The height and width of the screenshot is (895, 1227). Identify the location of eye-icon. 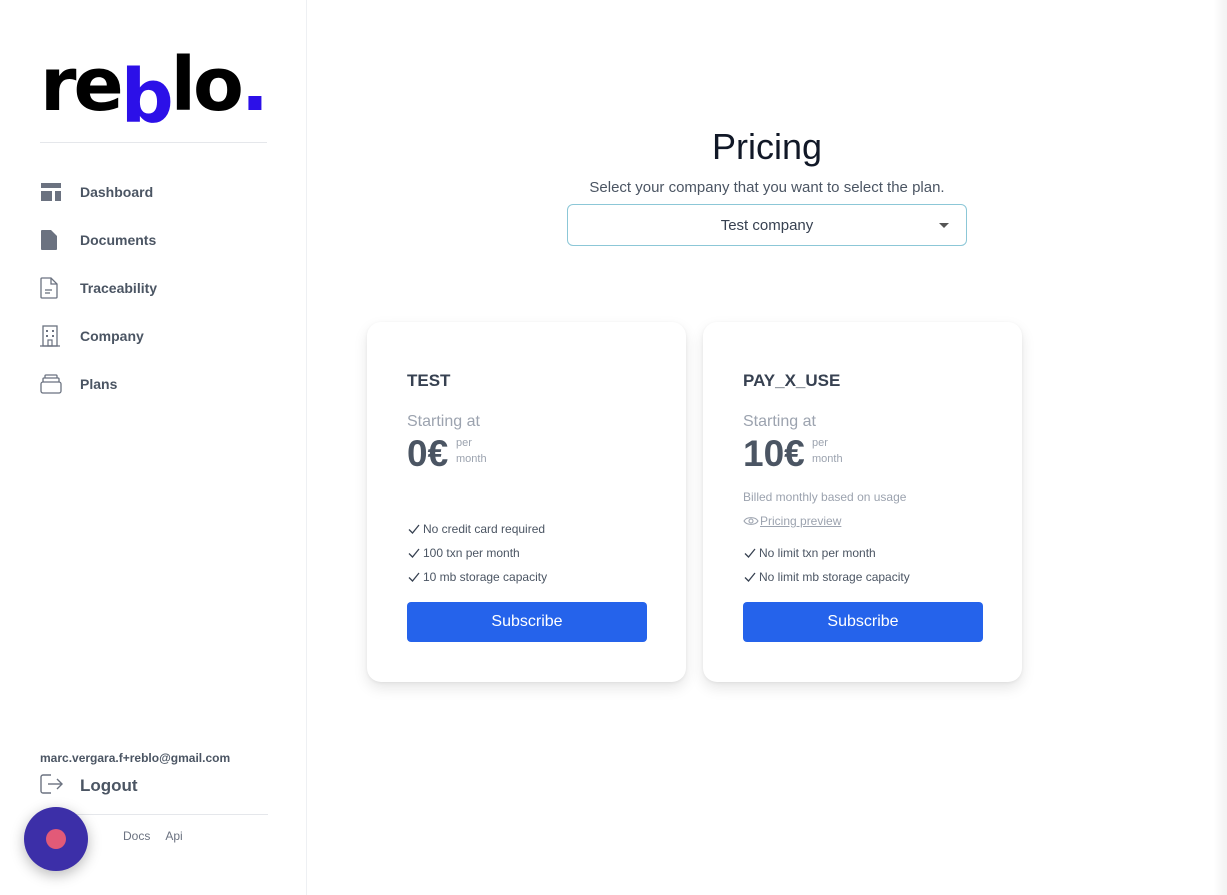
(751, 521).